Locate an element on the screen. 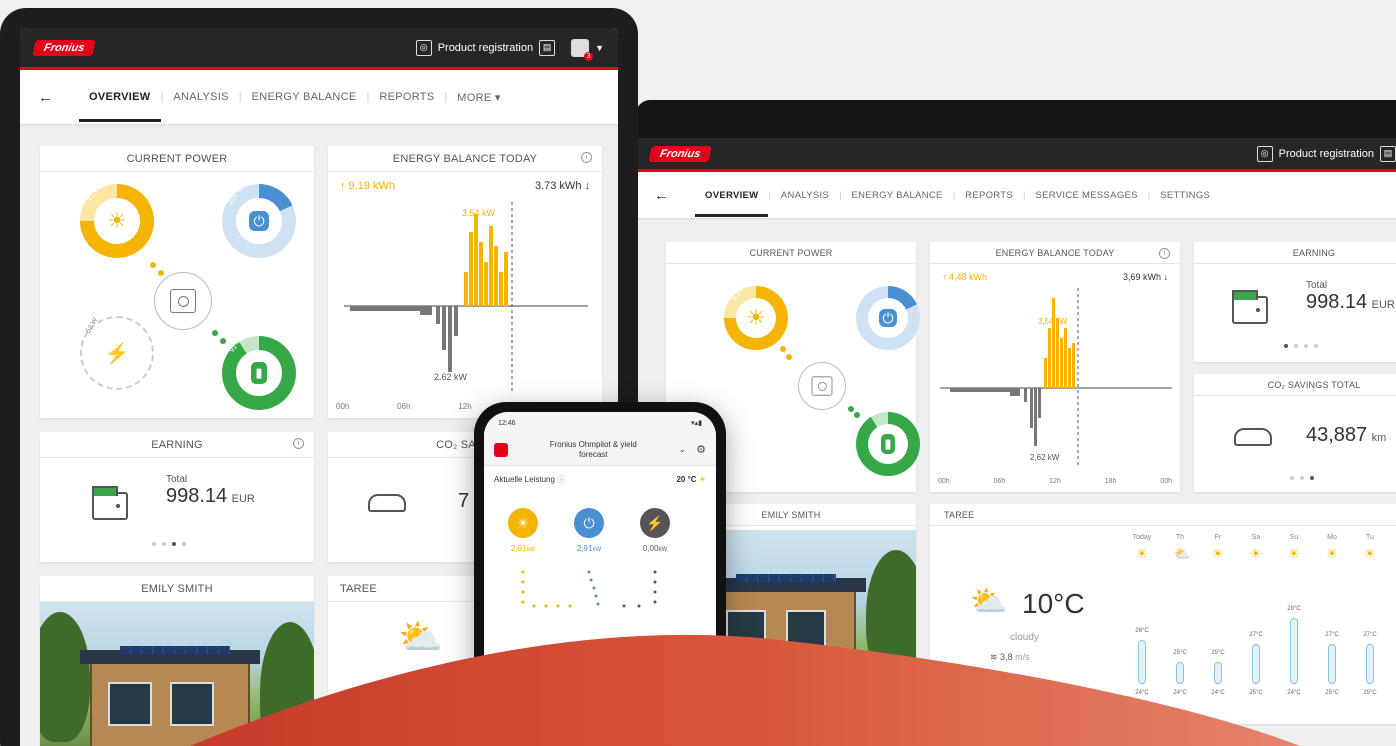  tab-settings: SETTINGS is located at coordinates (1185, 195).